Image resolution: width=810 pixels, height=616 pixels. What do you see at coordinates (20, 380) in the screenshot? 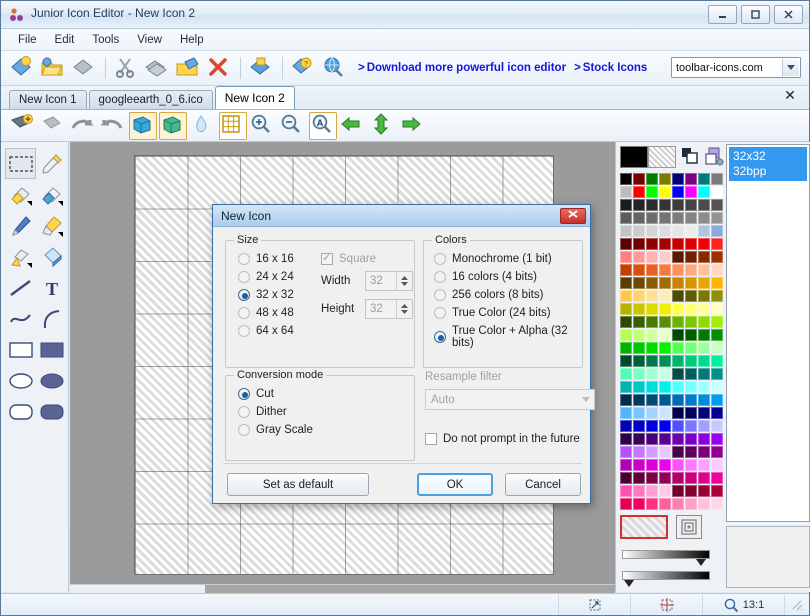
I see `tool-ellipse` at bounding box center [20, 380].